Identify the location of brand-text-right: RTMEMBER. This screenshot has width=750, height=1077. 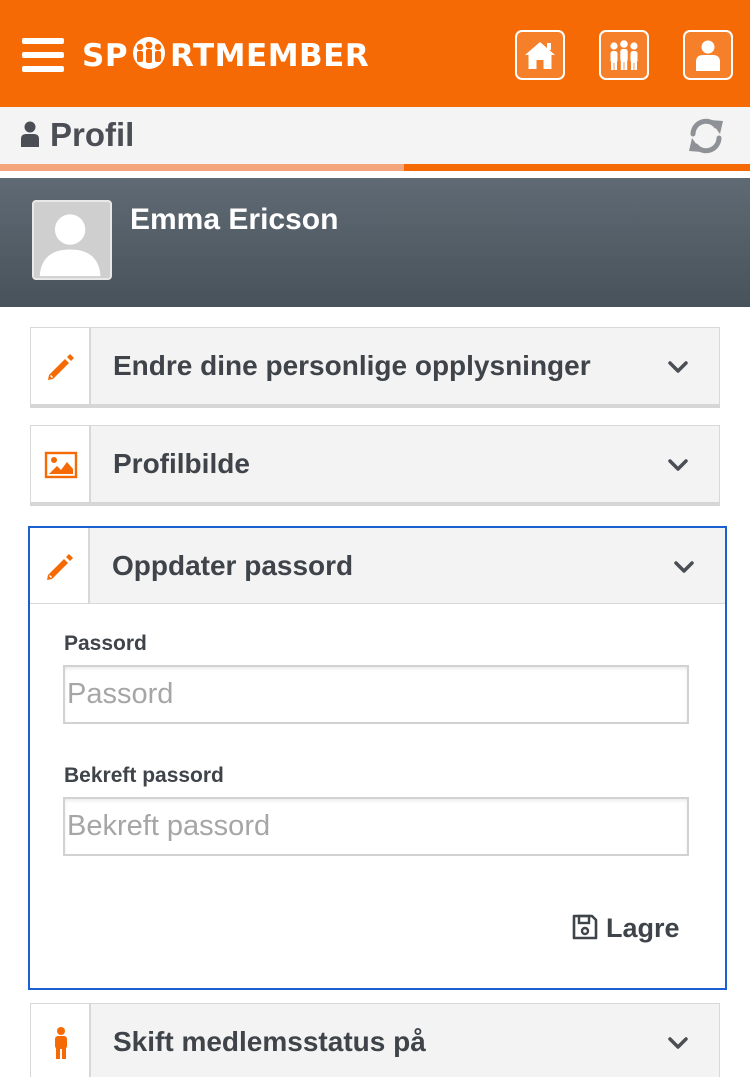
(270, 56).